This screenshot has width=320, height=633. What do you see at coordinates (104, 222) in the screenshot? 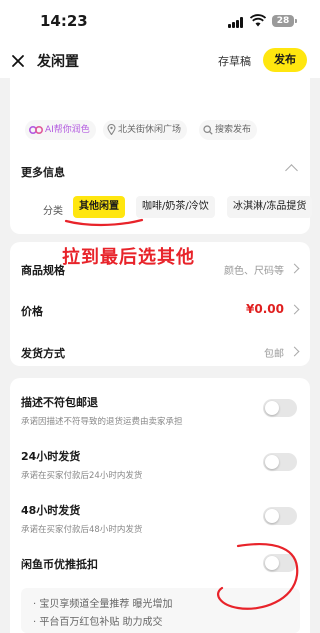
I see `underline-mark` at bounding box center [104, 222].